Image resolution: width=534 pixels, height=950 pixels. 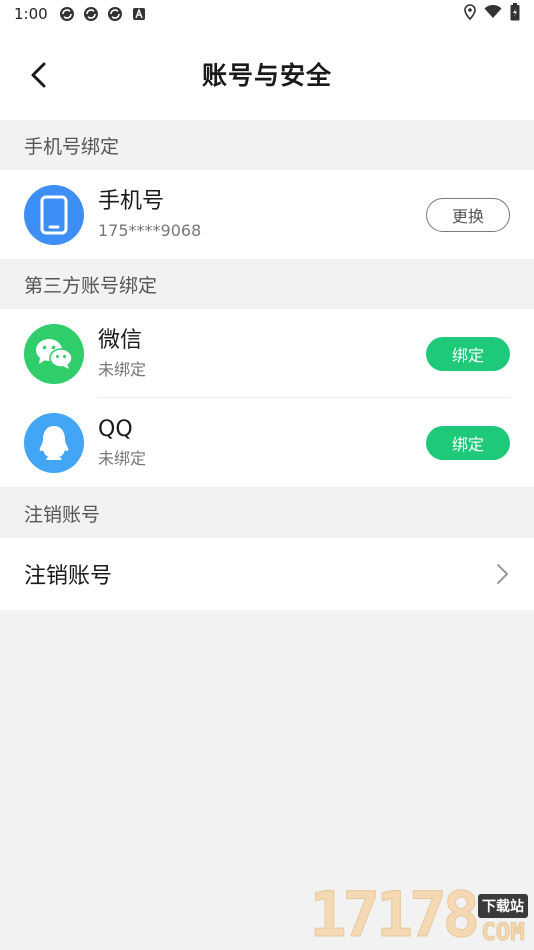 I want to click on watermark-digits: 17178, so click(x=395, y=914).